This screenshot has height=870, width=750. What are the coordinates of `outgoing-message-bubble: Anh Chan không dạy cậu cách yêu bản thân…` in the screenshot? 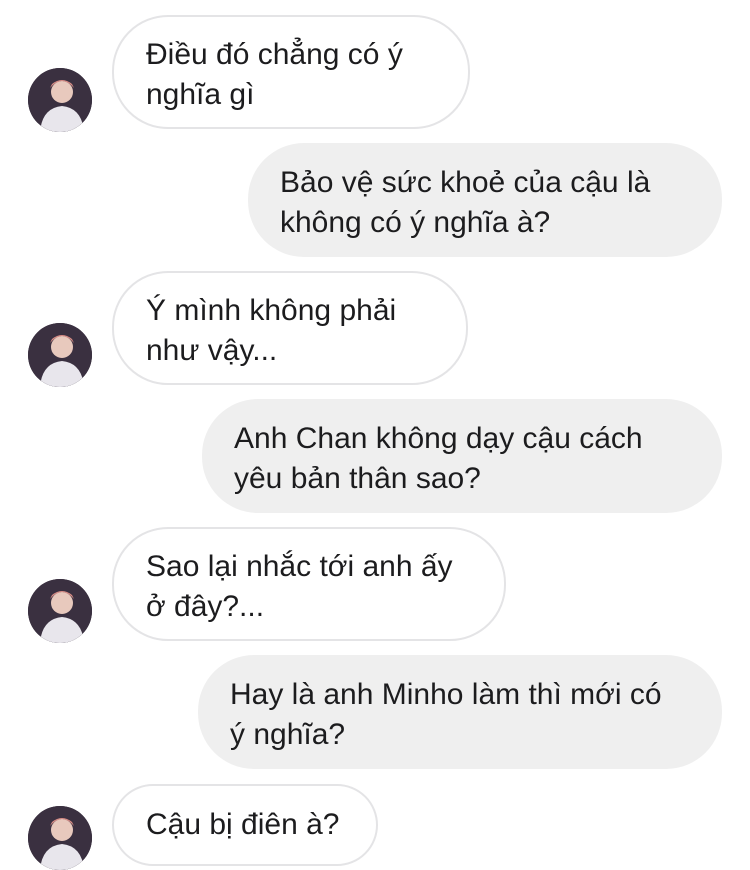 It's located at (462, 456).